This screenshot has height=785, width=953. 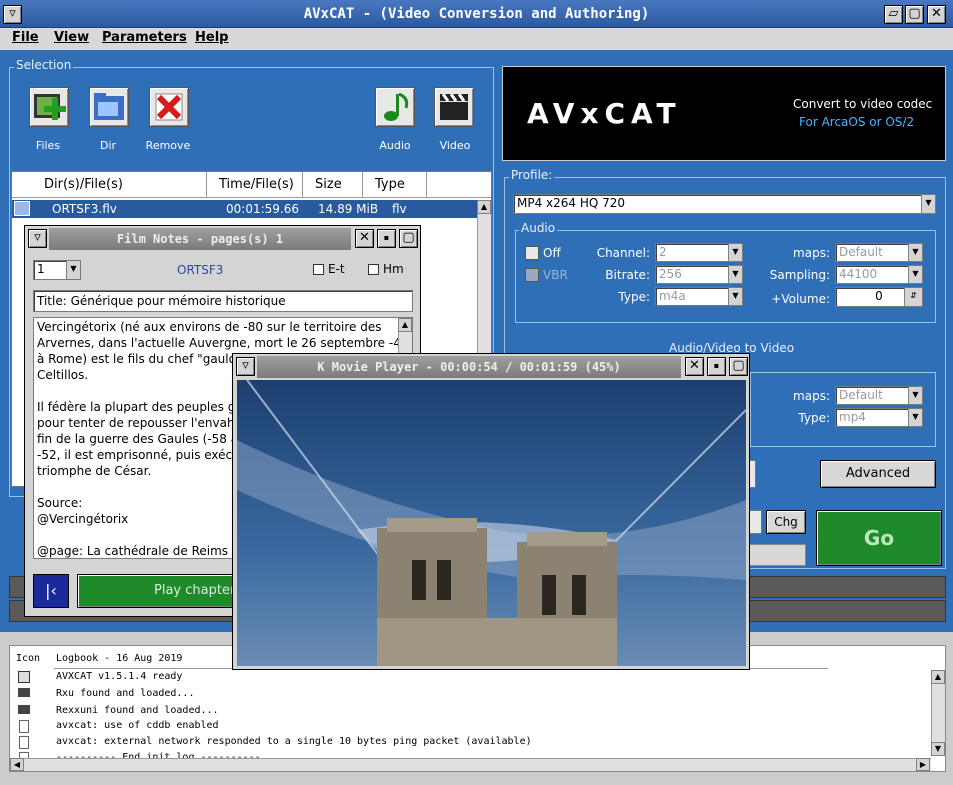 I want to click on advanced-button: Advanced, so click(x=878, y=474).